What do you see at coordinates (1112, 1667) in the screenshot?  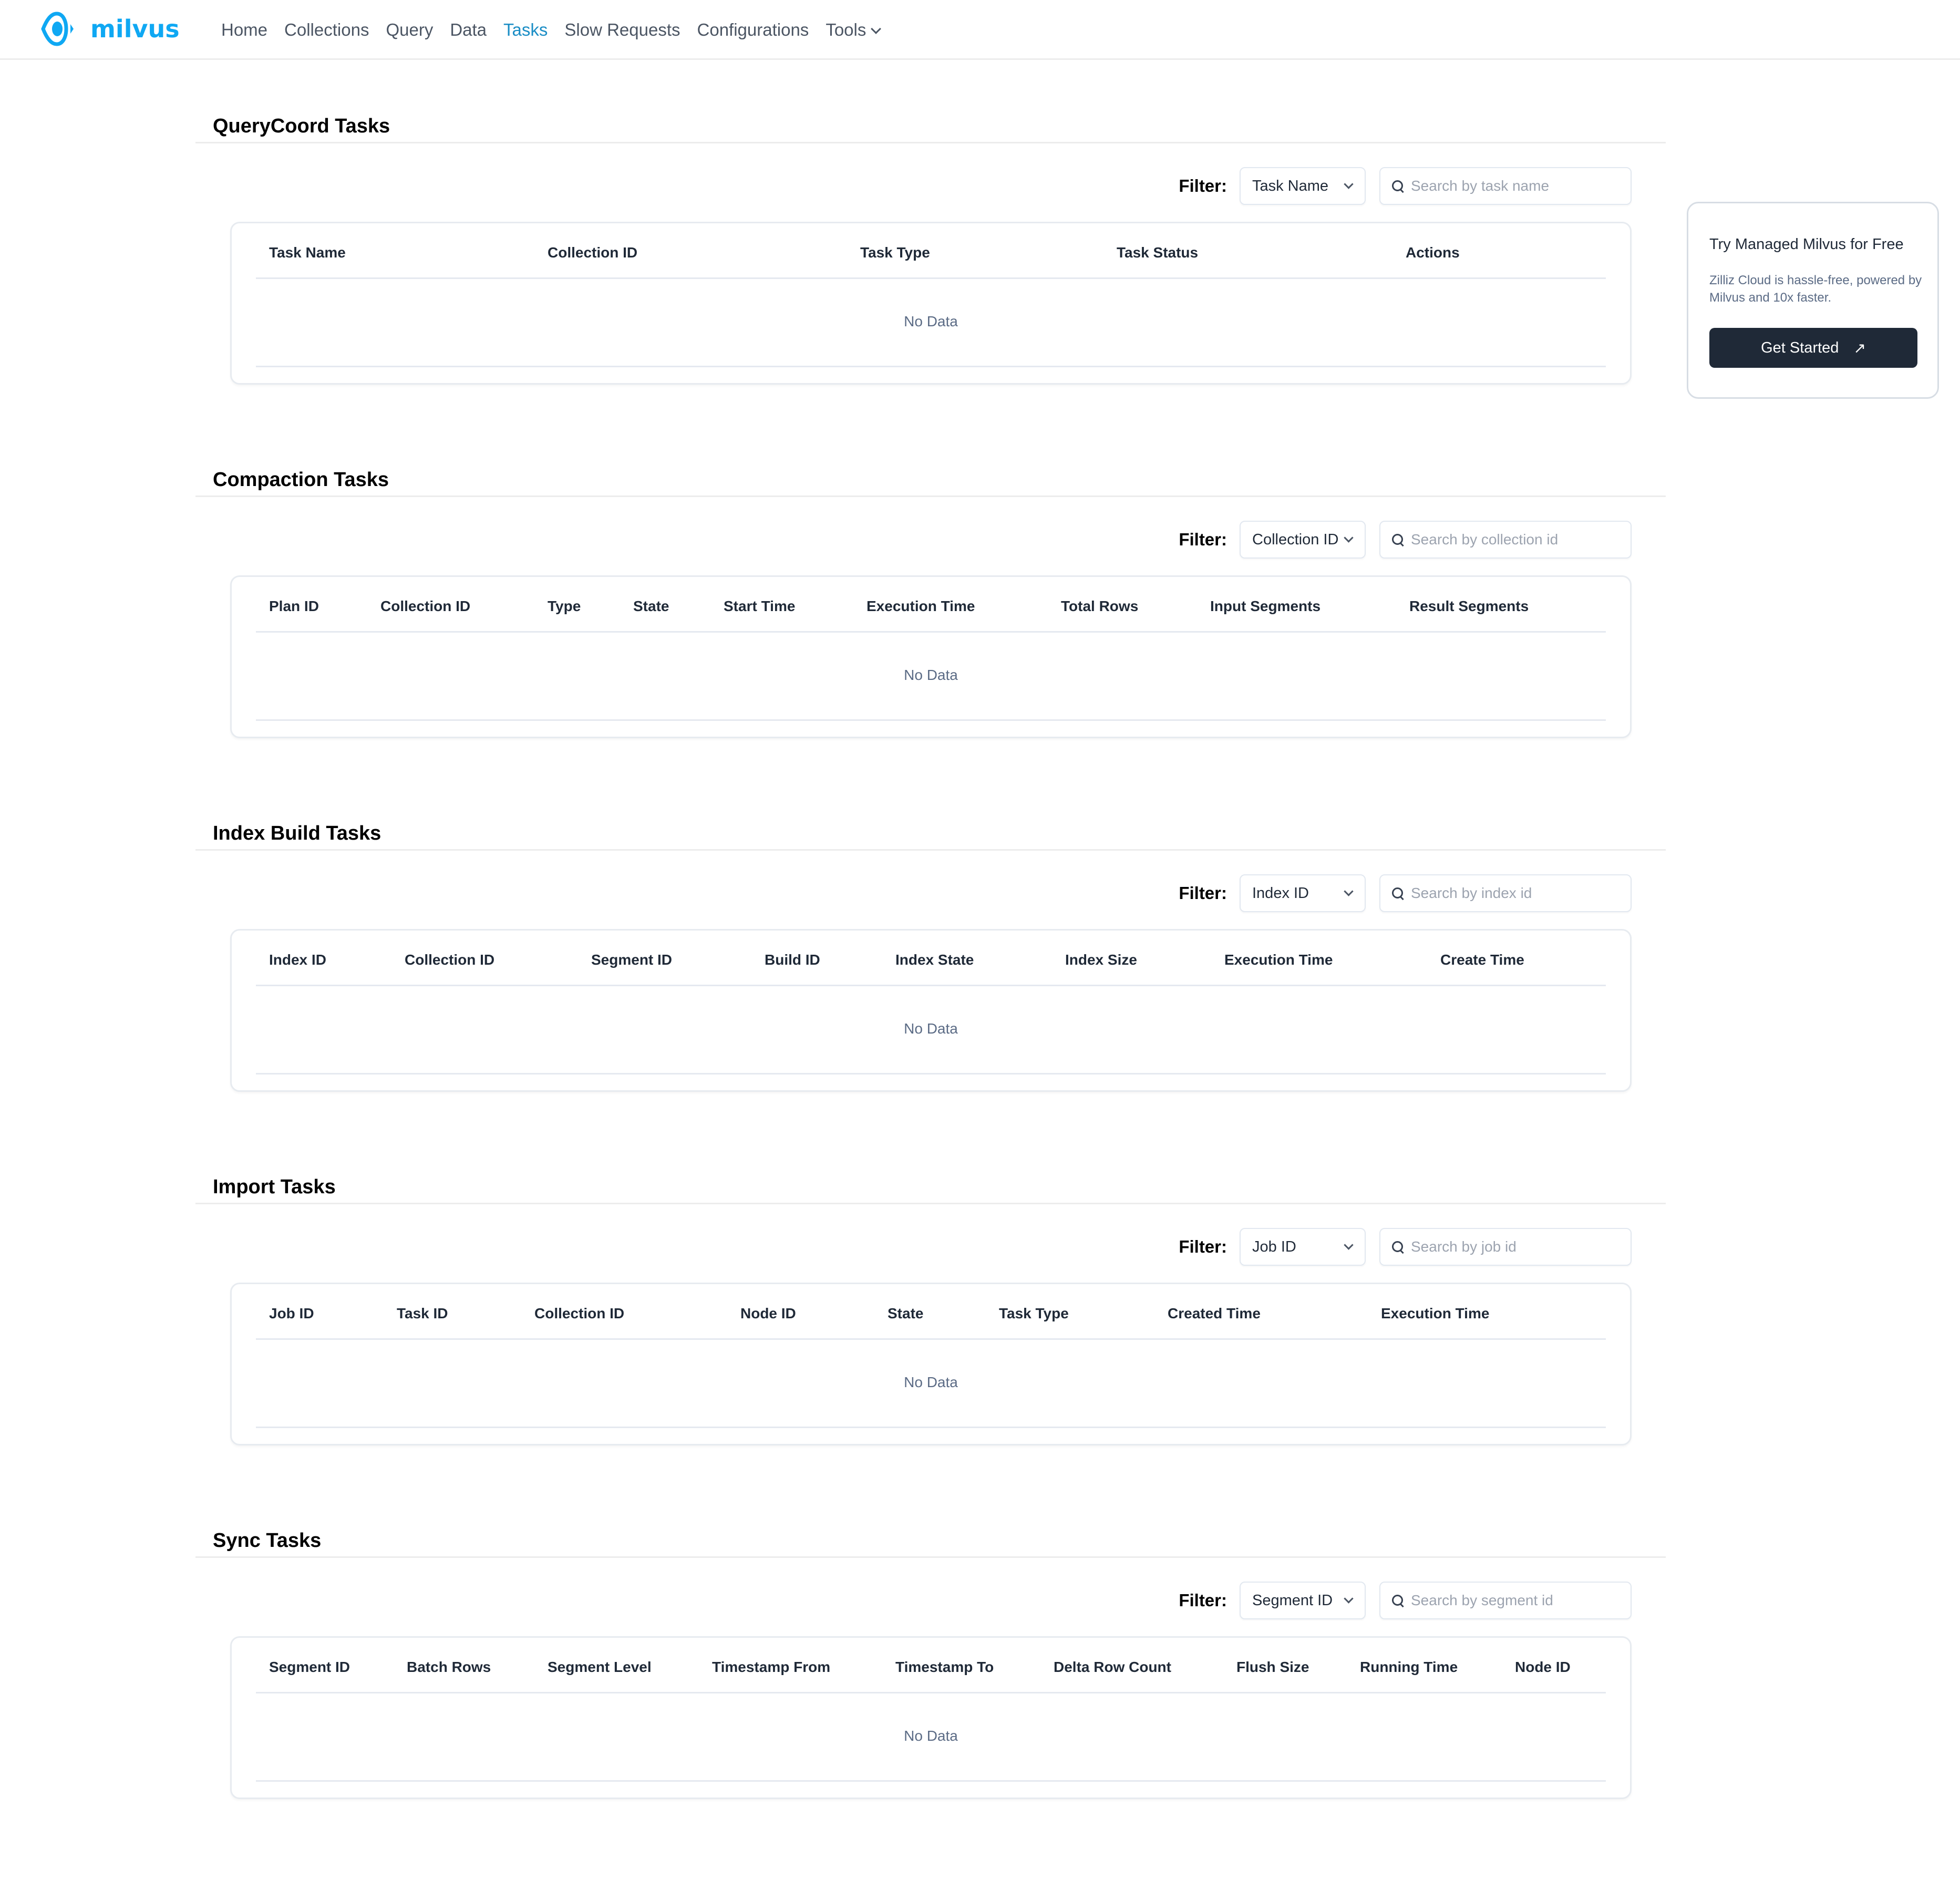 I see `column-header: Delta Row Count` at bounding box center [1112, 1667].